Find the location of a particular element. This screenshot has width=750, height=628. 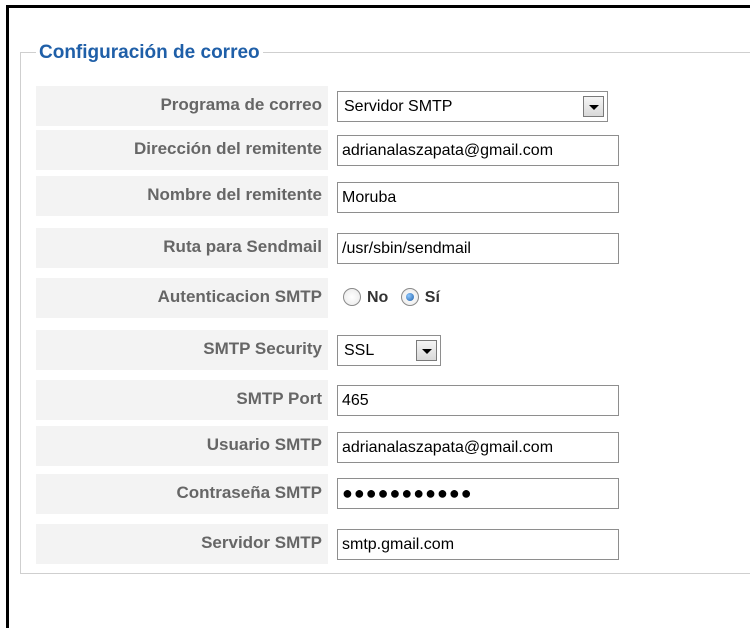

smtp-user-label: Usuario SMTP is located at coordinates (182, 446).